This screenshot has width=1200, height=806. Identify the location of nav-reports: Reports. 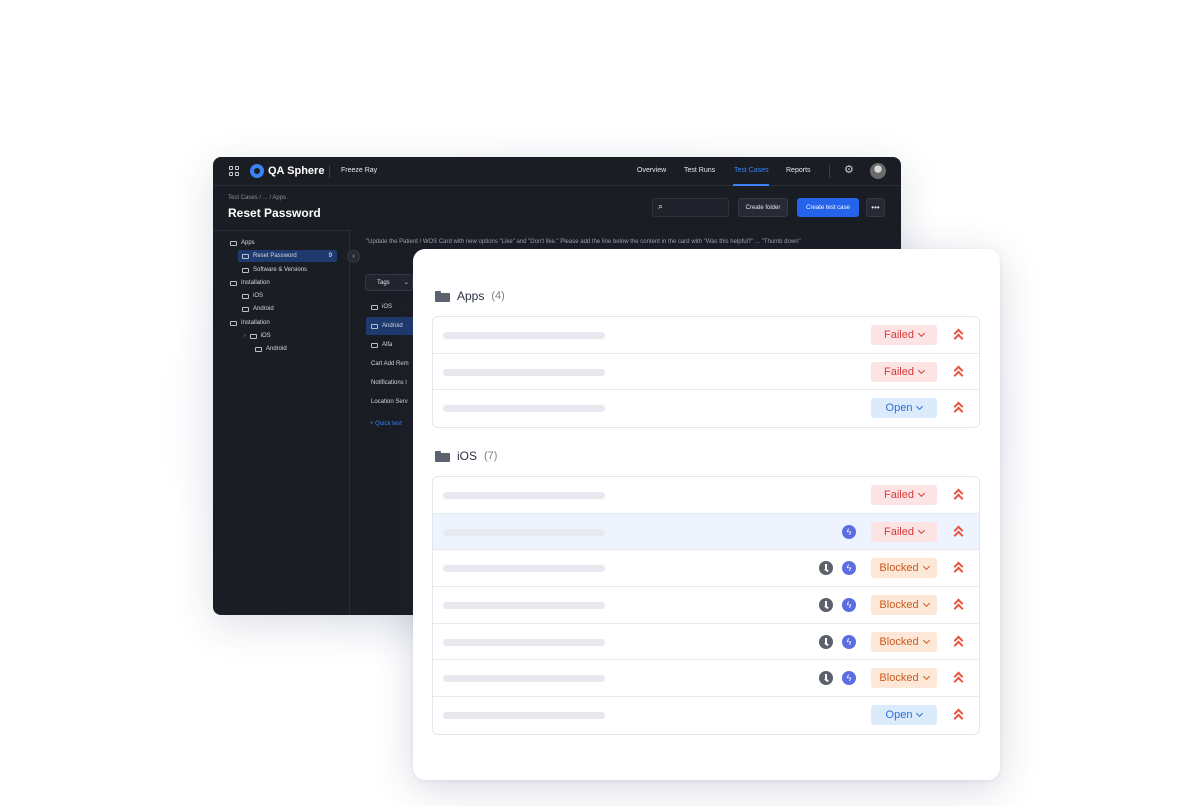
(798, 170).